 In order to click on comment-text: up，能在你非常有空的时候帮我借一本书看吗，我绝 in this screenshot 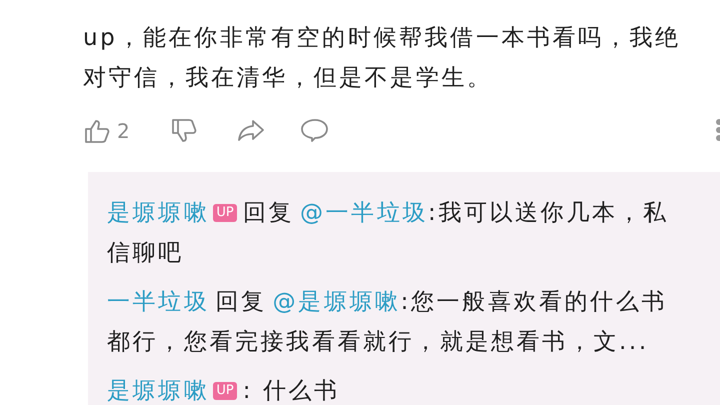, I will do `click(382, 38)`.